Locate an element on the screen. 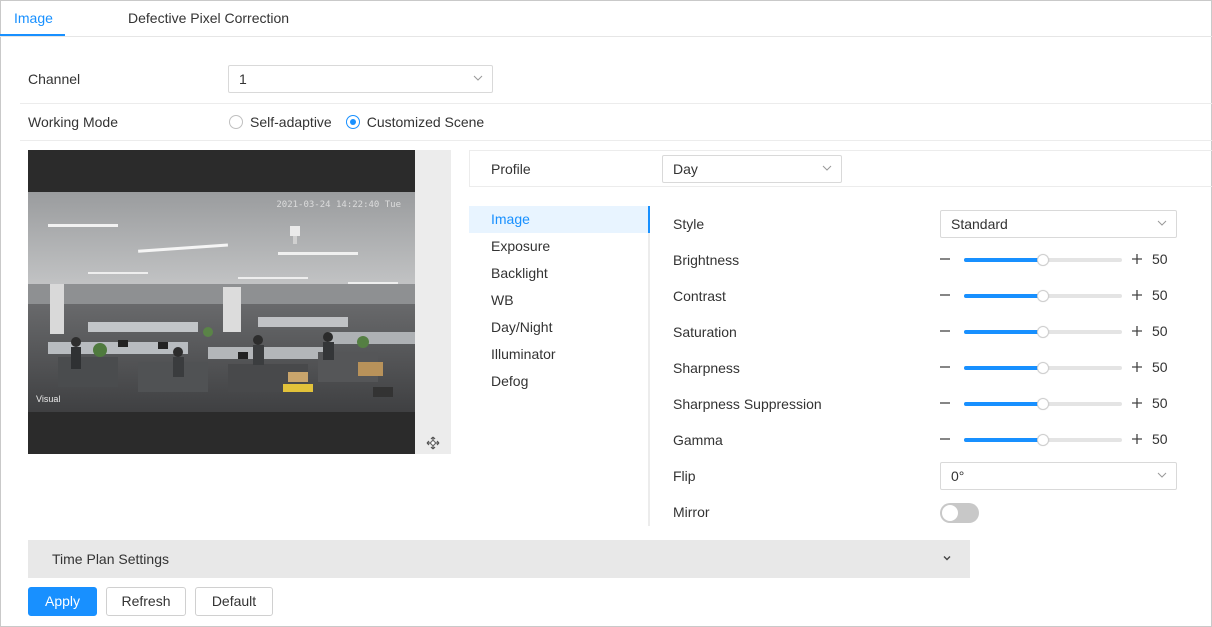 This screenshot has width=1212, height=627. menu-item-exposure: Exposure is located at coordinates (558, 246).